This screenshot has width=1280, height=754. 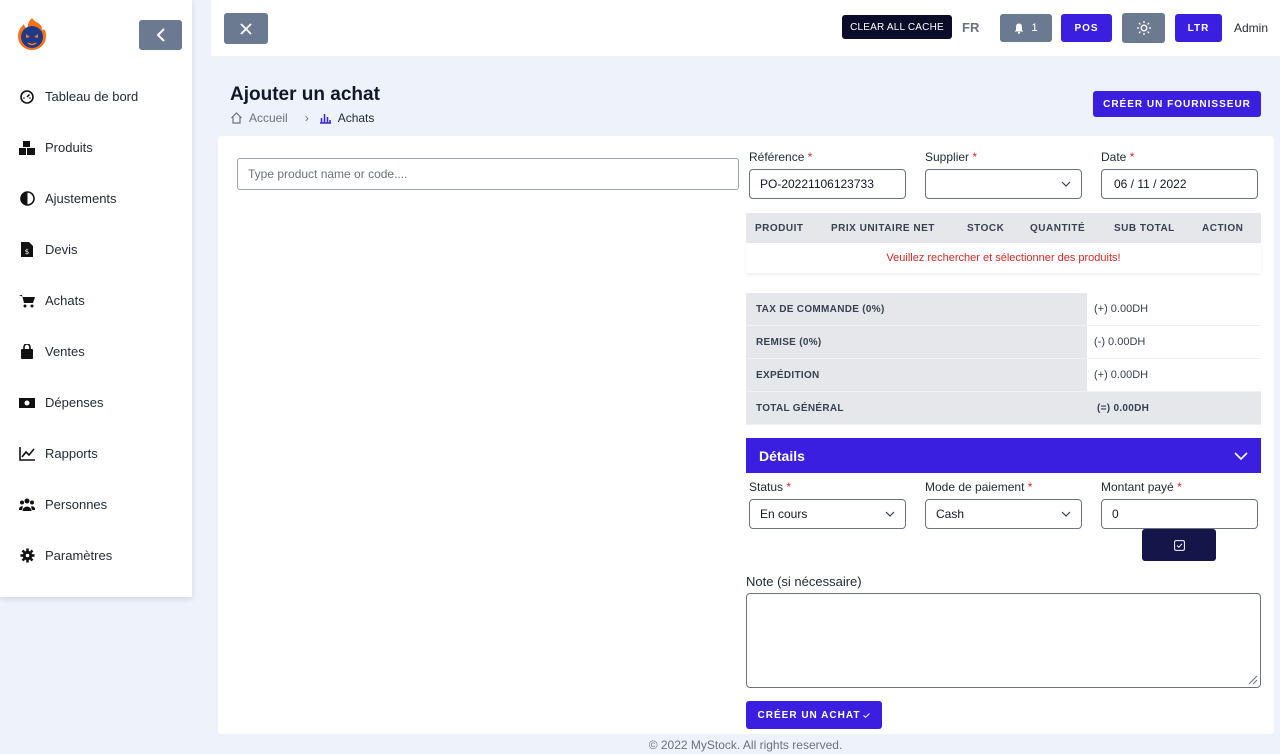 I want to click on clear-cache-button: CLEAR ALL CACHE, so click(x=897, y=27).